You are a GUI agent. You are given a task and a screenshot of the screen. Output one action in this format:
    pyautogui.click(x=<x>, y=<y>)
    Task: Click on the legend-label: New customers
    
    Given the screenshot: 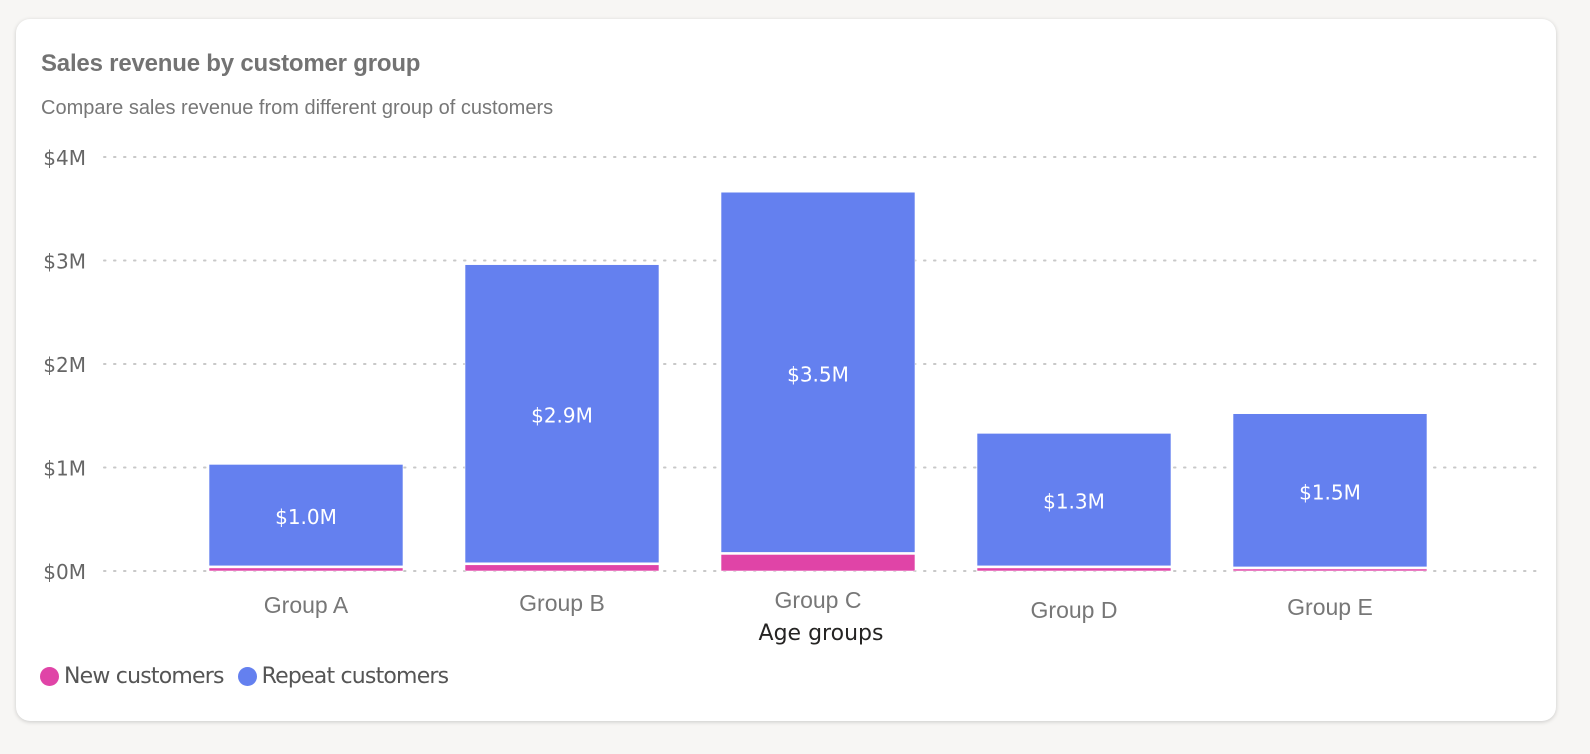 What is the action you would take?
    pyautogui.click(x=144, y=676)
    